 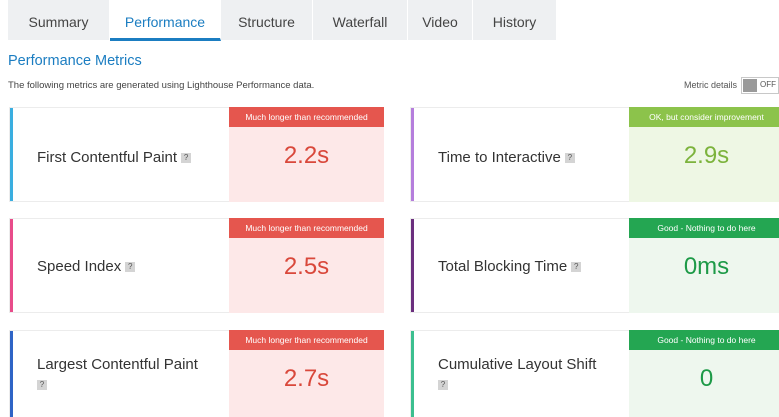 I want to click on metric-name-text: Total Blocking Time, so click(x=503, y=266).